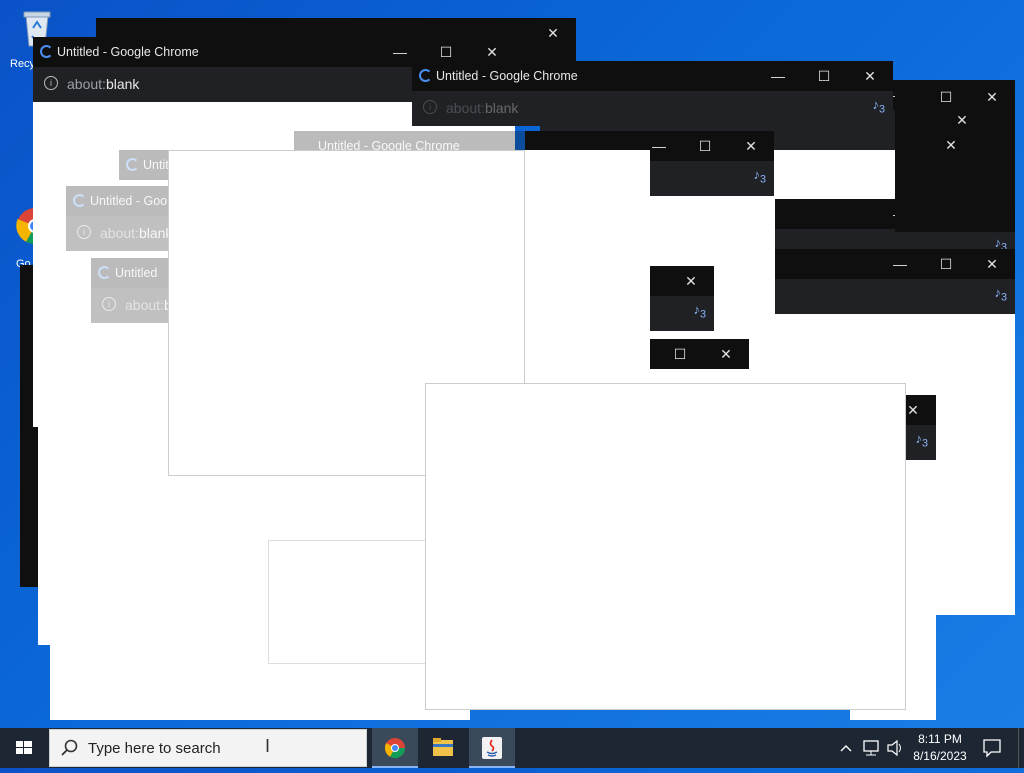 This screenshot has width=1024, height=773. Describe the element at coordinates (992, 748) in the screenshot. I see `notification-center-icon` at that location.